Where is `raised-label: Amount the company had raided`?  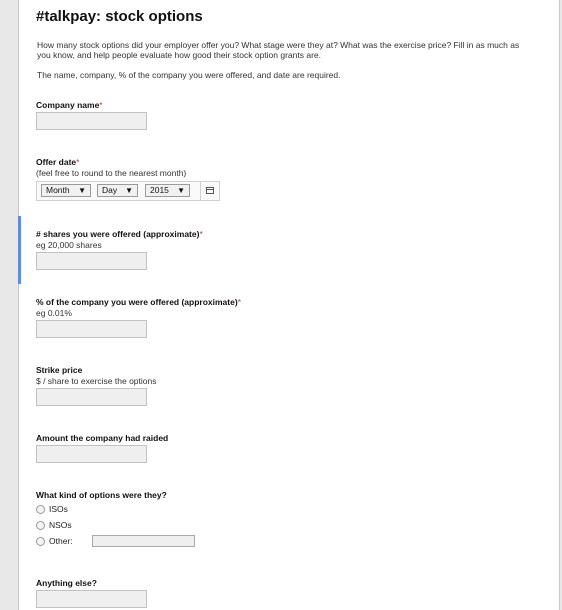 raised-label: Amount the company had raided is located at coordinates (102, 438).